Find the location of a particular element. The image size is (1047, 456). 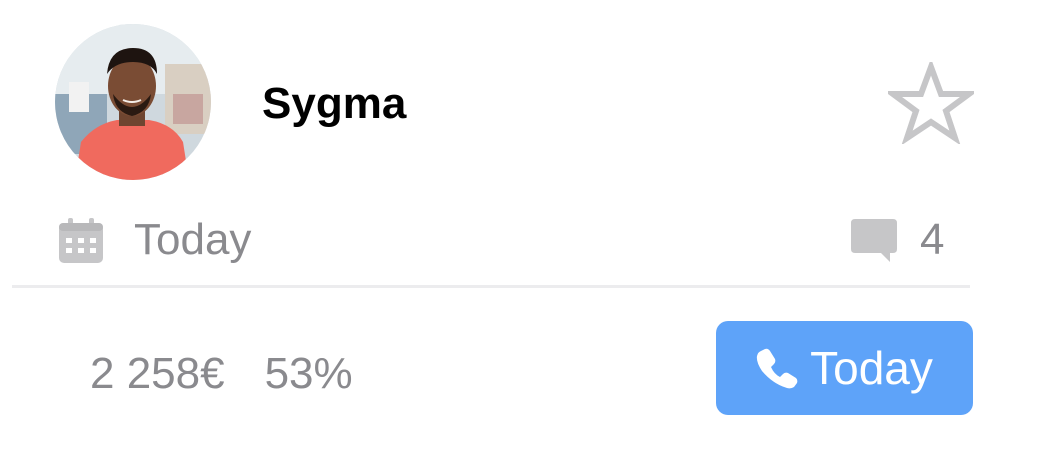

star-outline-icon is located at coordinates (931, 102).